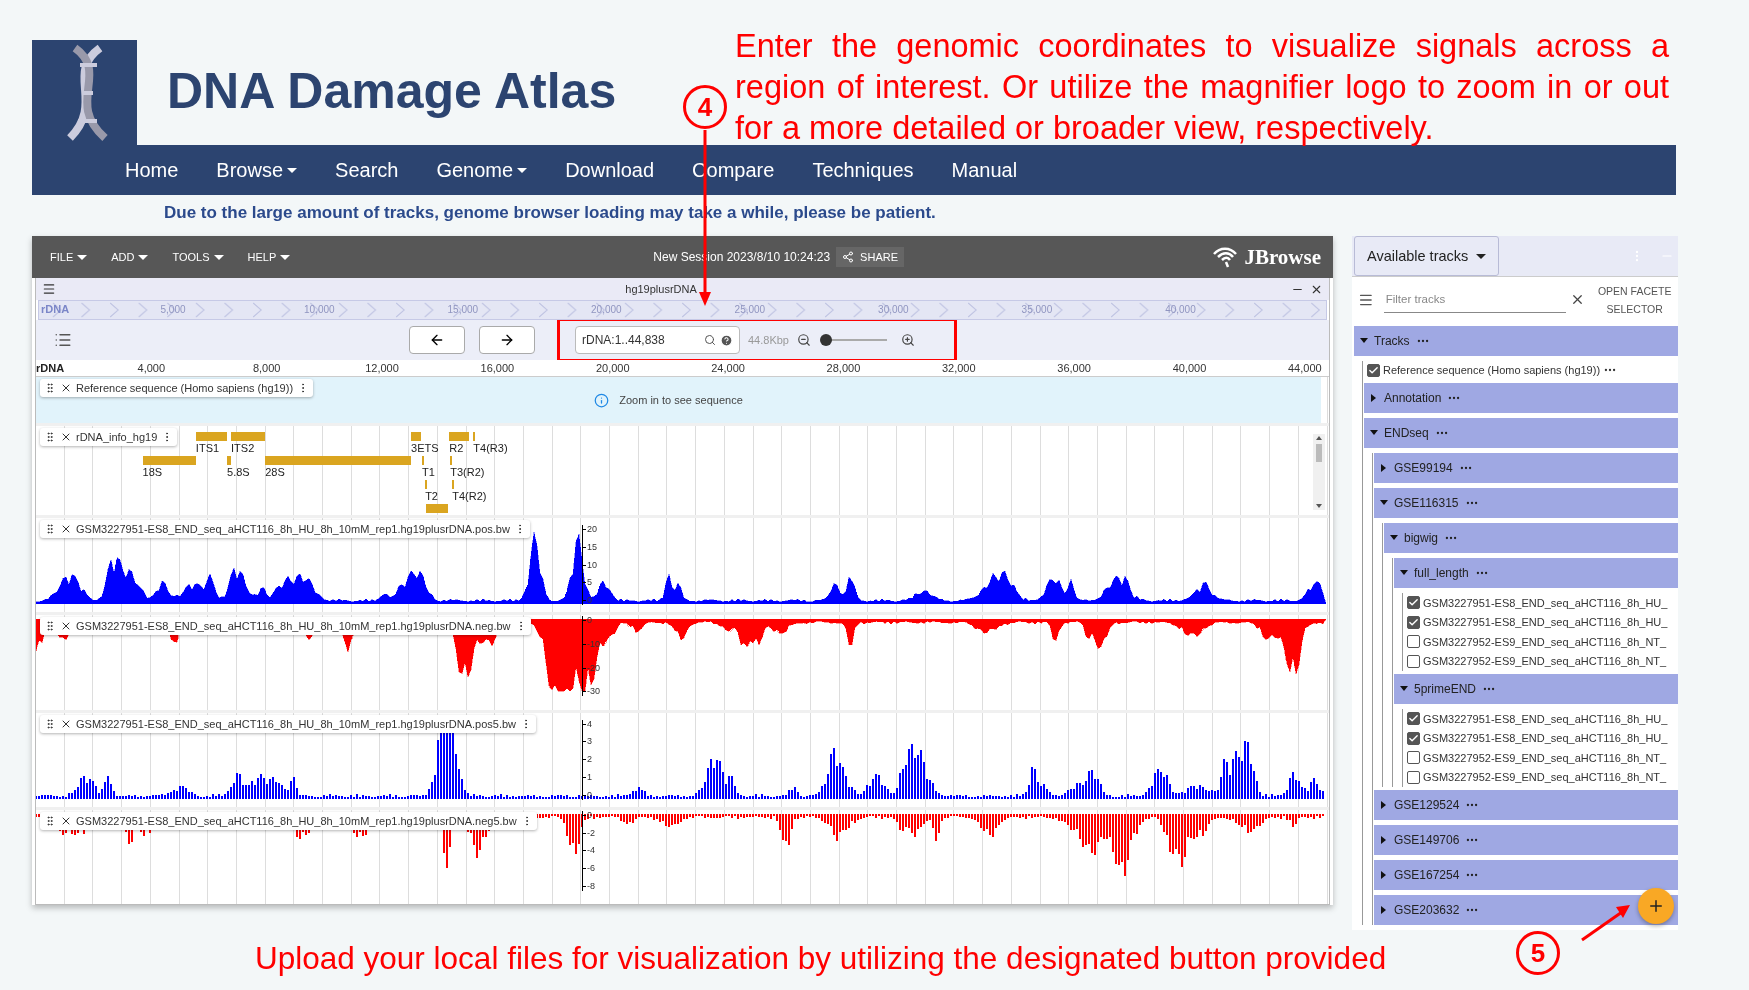 Image resolution: width=1749 pixels, height=990 pixels. I want to click on zoom-in-icon, so click(908, 340).